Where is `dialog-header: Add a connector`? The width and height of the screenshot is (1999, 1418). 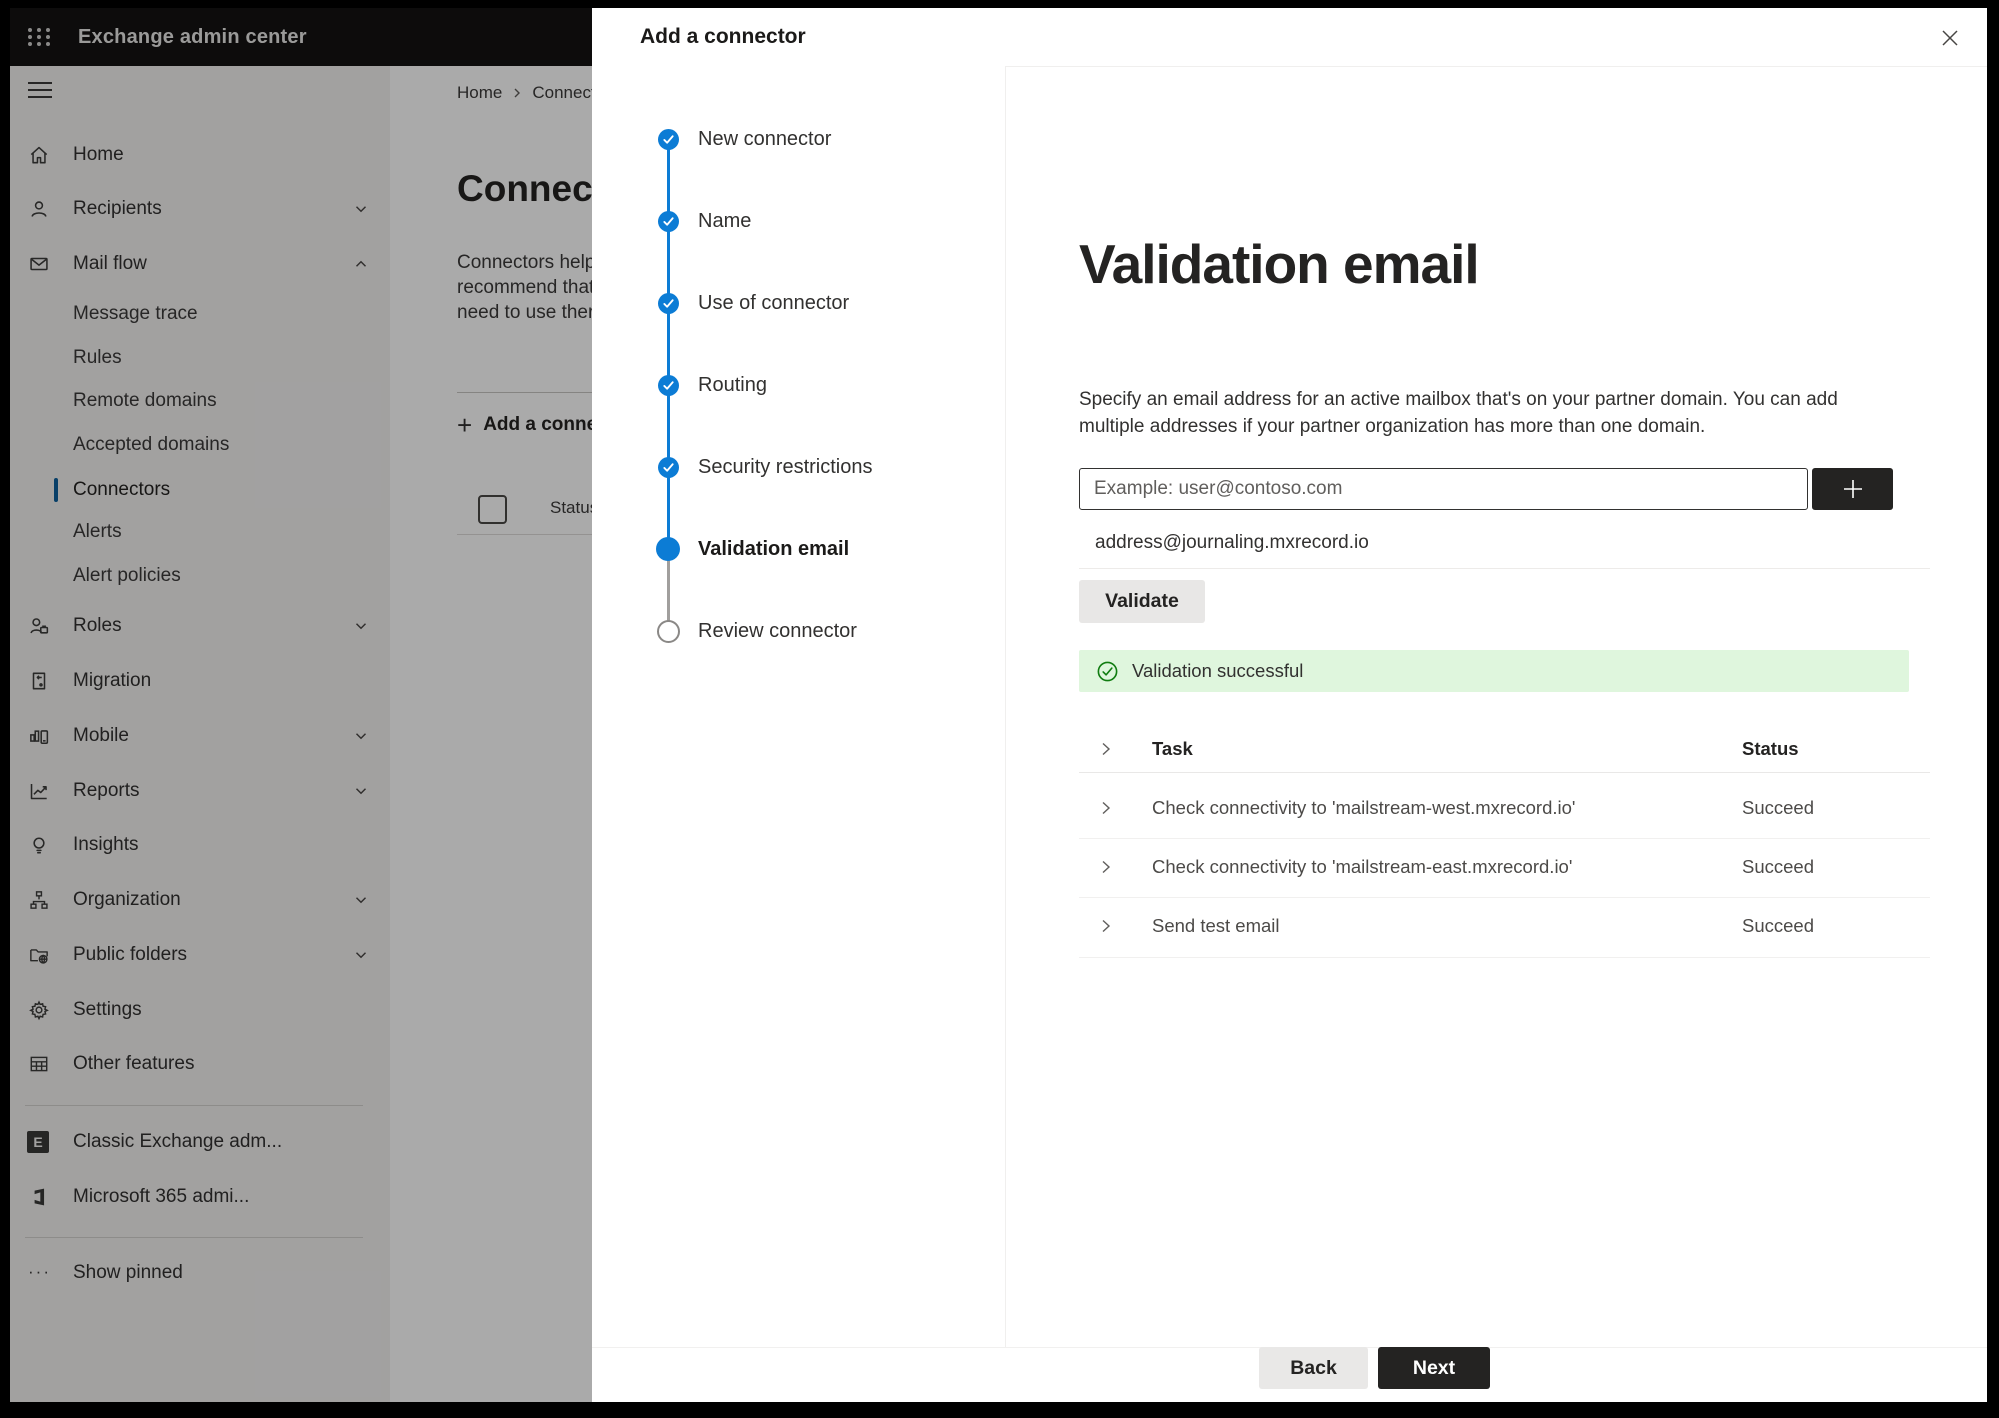
dialog-header: Add a connector is located at coordinates (1289, 37).